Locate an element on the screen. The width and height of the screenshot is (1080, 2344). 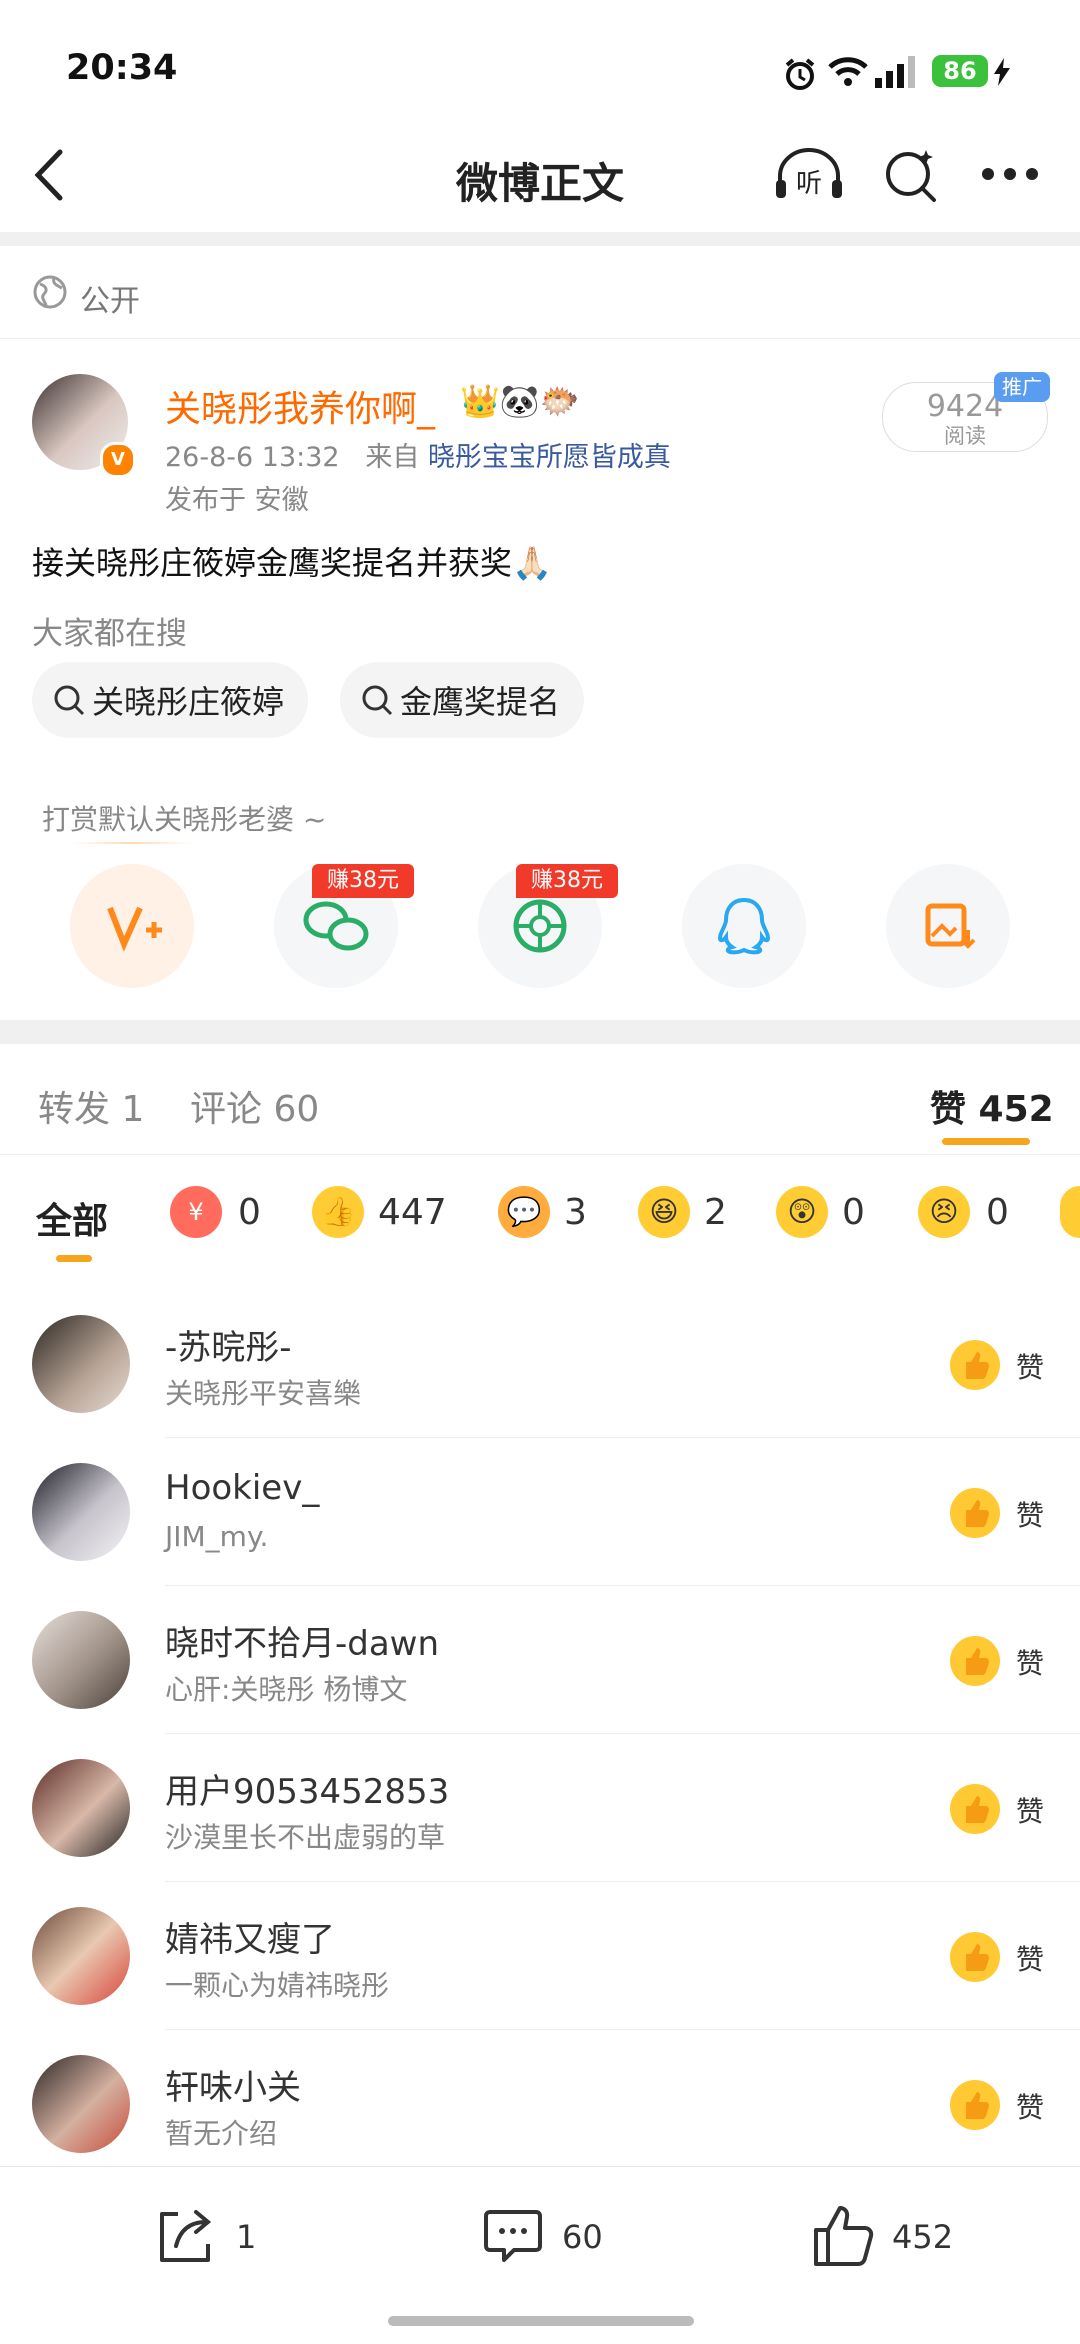
surprised-reaction-icon: 😲 is located at coordinates (802, 1212).